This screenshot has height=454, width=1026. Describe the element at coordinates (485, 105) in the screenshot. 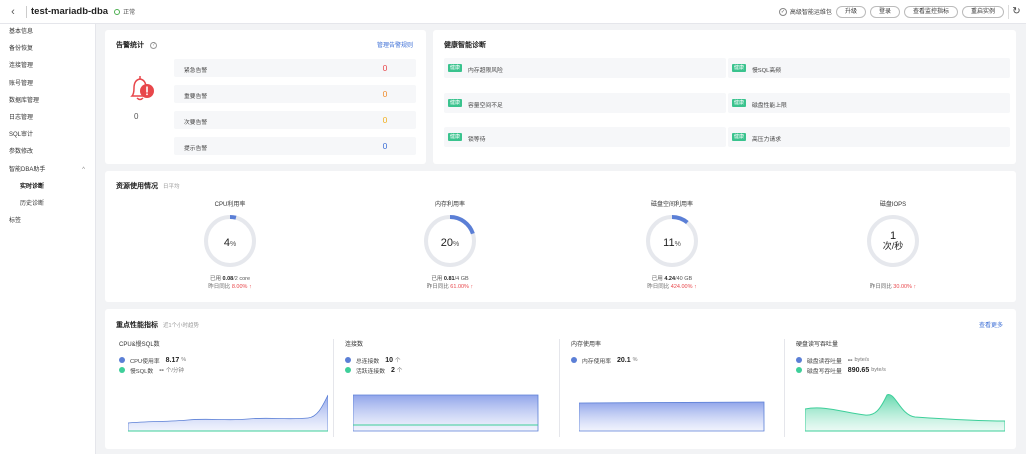

I see `health-item-label: 容量空间不足` at that location.